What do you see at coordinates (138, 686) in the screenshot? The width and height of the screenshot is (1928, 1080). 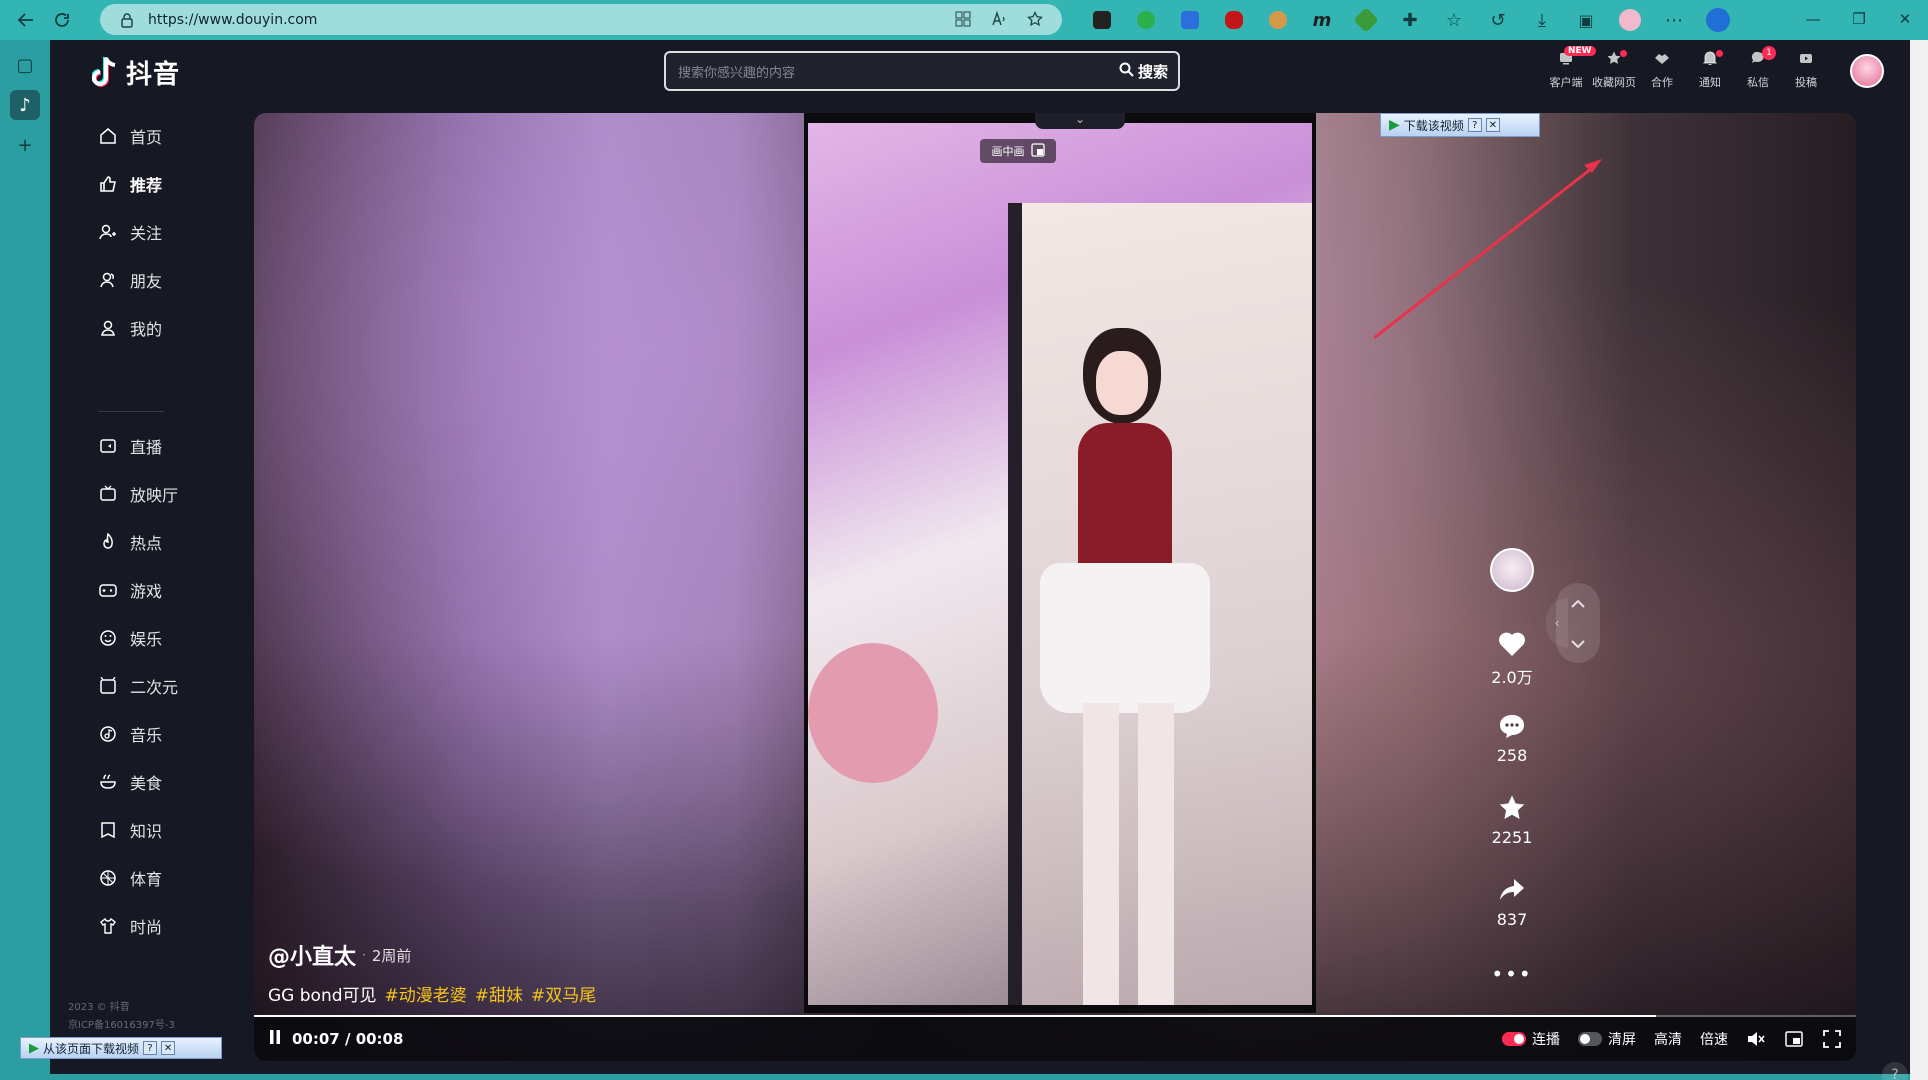 I see `sidebar-item-anime: 二次元` at bounding box center [138, 686].